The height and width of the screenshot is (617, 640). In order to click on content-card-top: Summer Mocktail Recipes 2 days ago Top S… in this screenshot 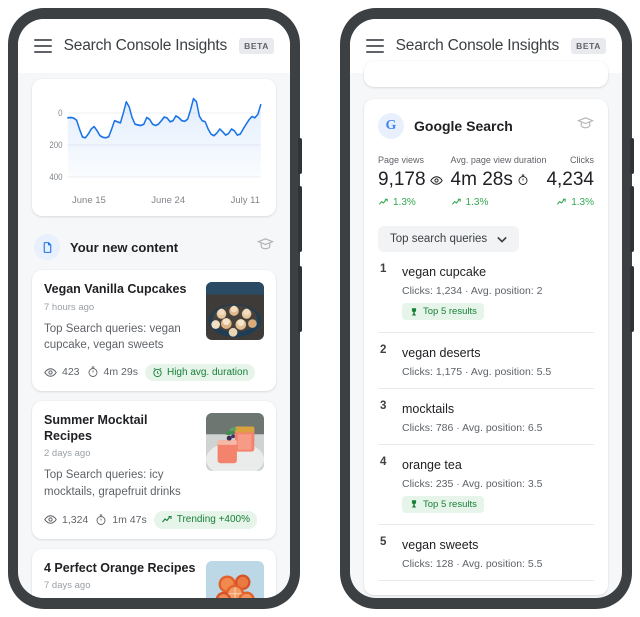, I will do `click(154, 456)`.